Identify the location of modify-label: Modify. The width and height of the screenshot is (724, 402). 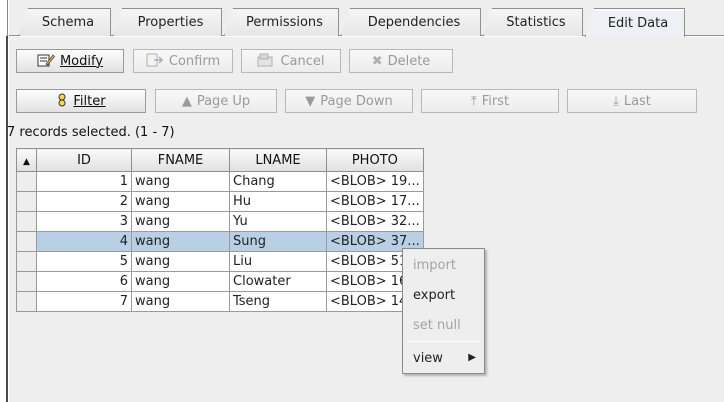
(81, 61).